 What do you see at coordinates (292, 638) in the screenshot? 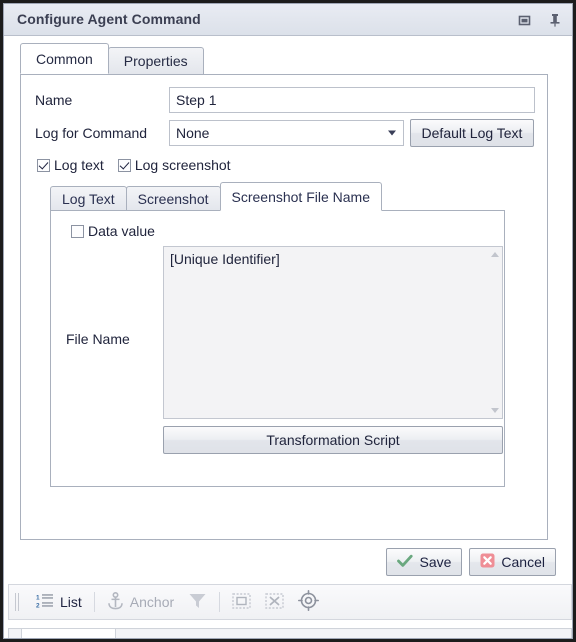
I see `bottom-tab-tree-view-label: Tree View` at bounding box center [292, 638].